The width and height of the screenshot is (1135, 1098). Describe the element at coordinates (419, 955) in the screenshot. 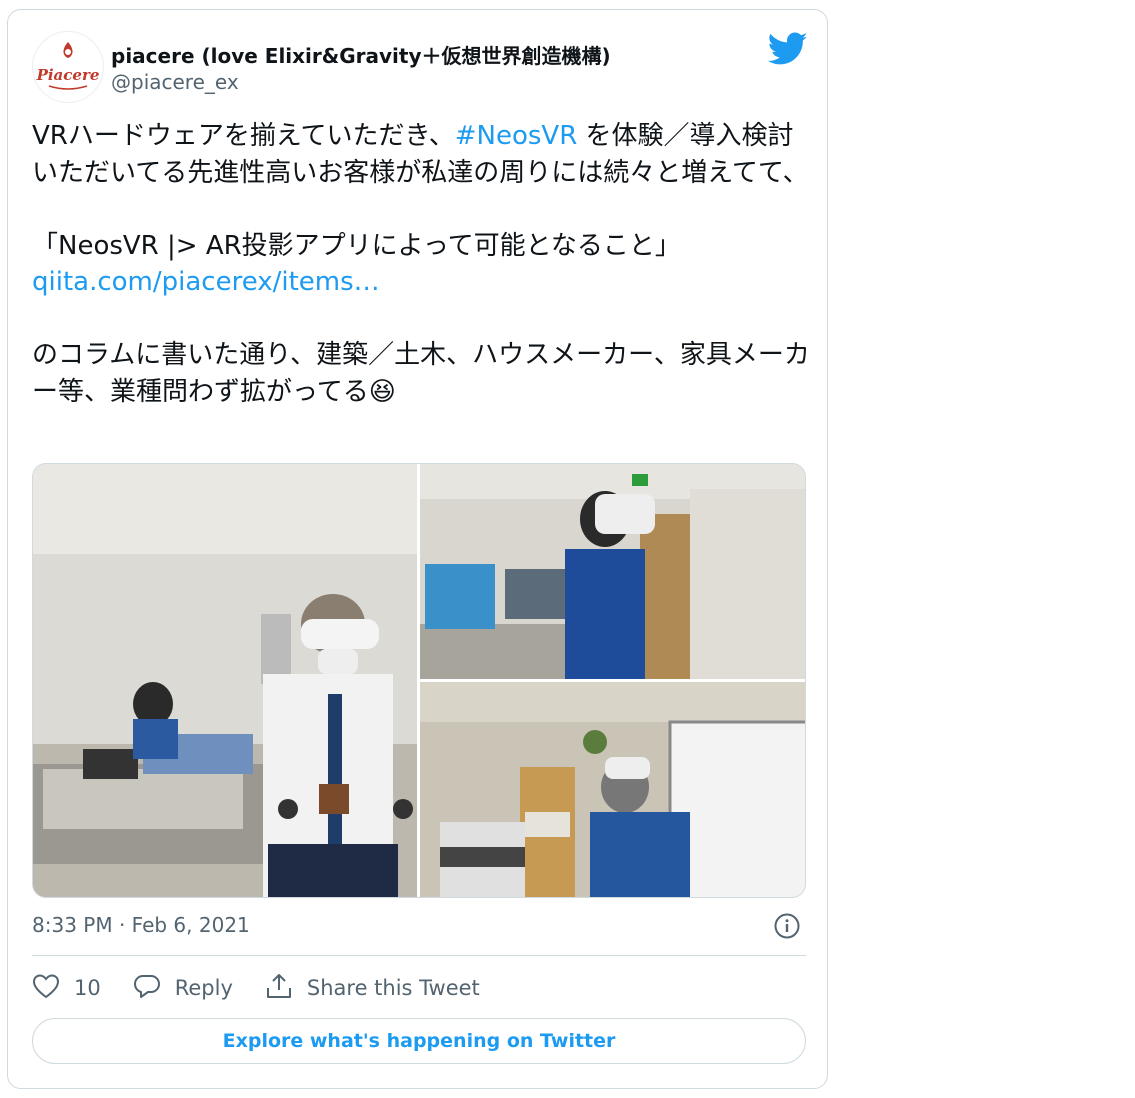

I see `divider` at that location.